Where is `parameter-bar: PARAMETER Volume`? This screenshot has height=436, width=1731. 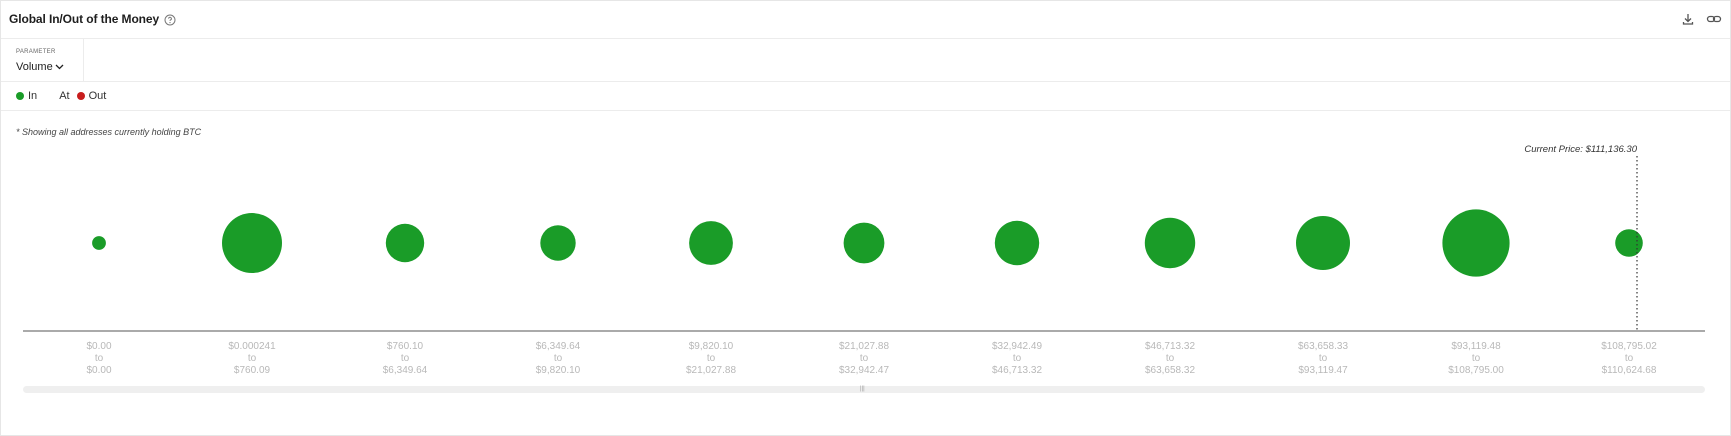
parameter-bar: PARAMETER Volume is located at coordinates (865, 60).